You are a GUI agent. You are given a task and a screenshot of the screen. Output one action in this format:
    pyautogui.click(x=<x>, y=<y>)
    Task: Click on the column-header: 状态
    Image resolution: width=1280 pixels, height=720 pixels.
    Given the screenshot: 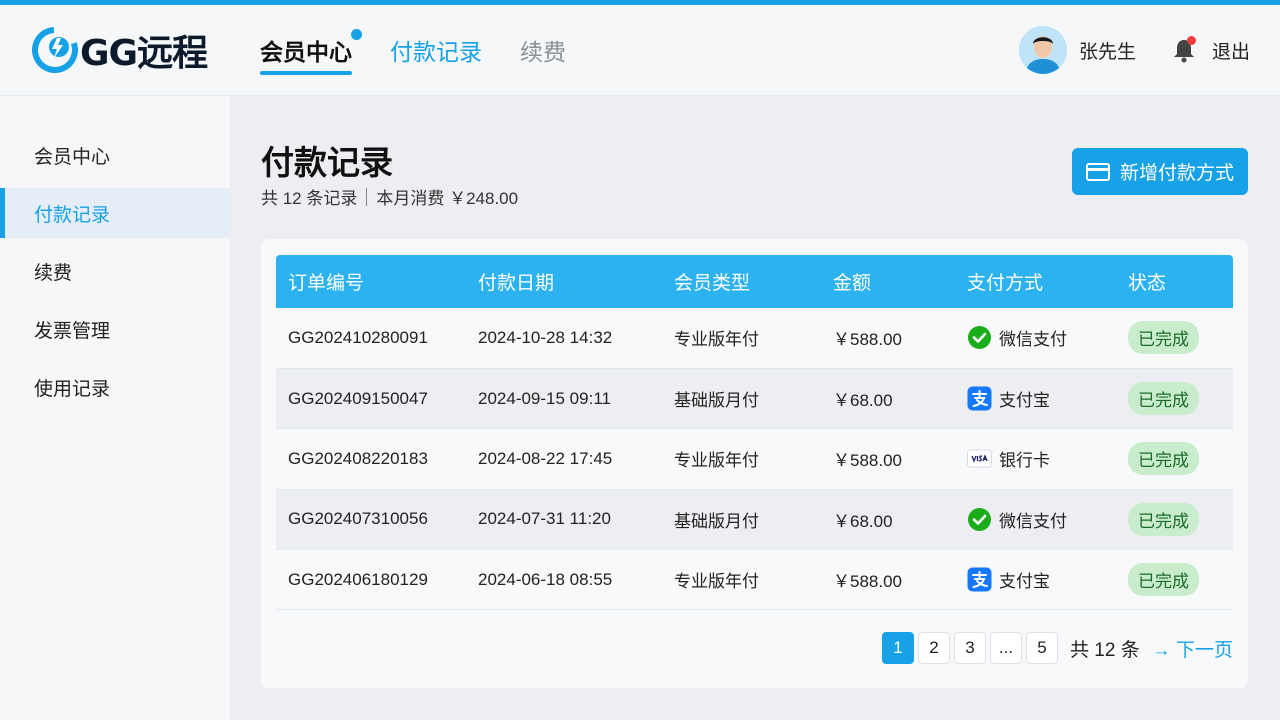 What is the action you would take?
    pyautogui.click(x=1147, y=283)
    